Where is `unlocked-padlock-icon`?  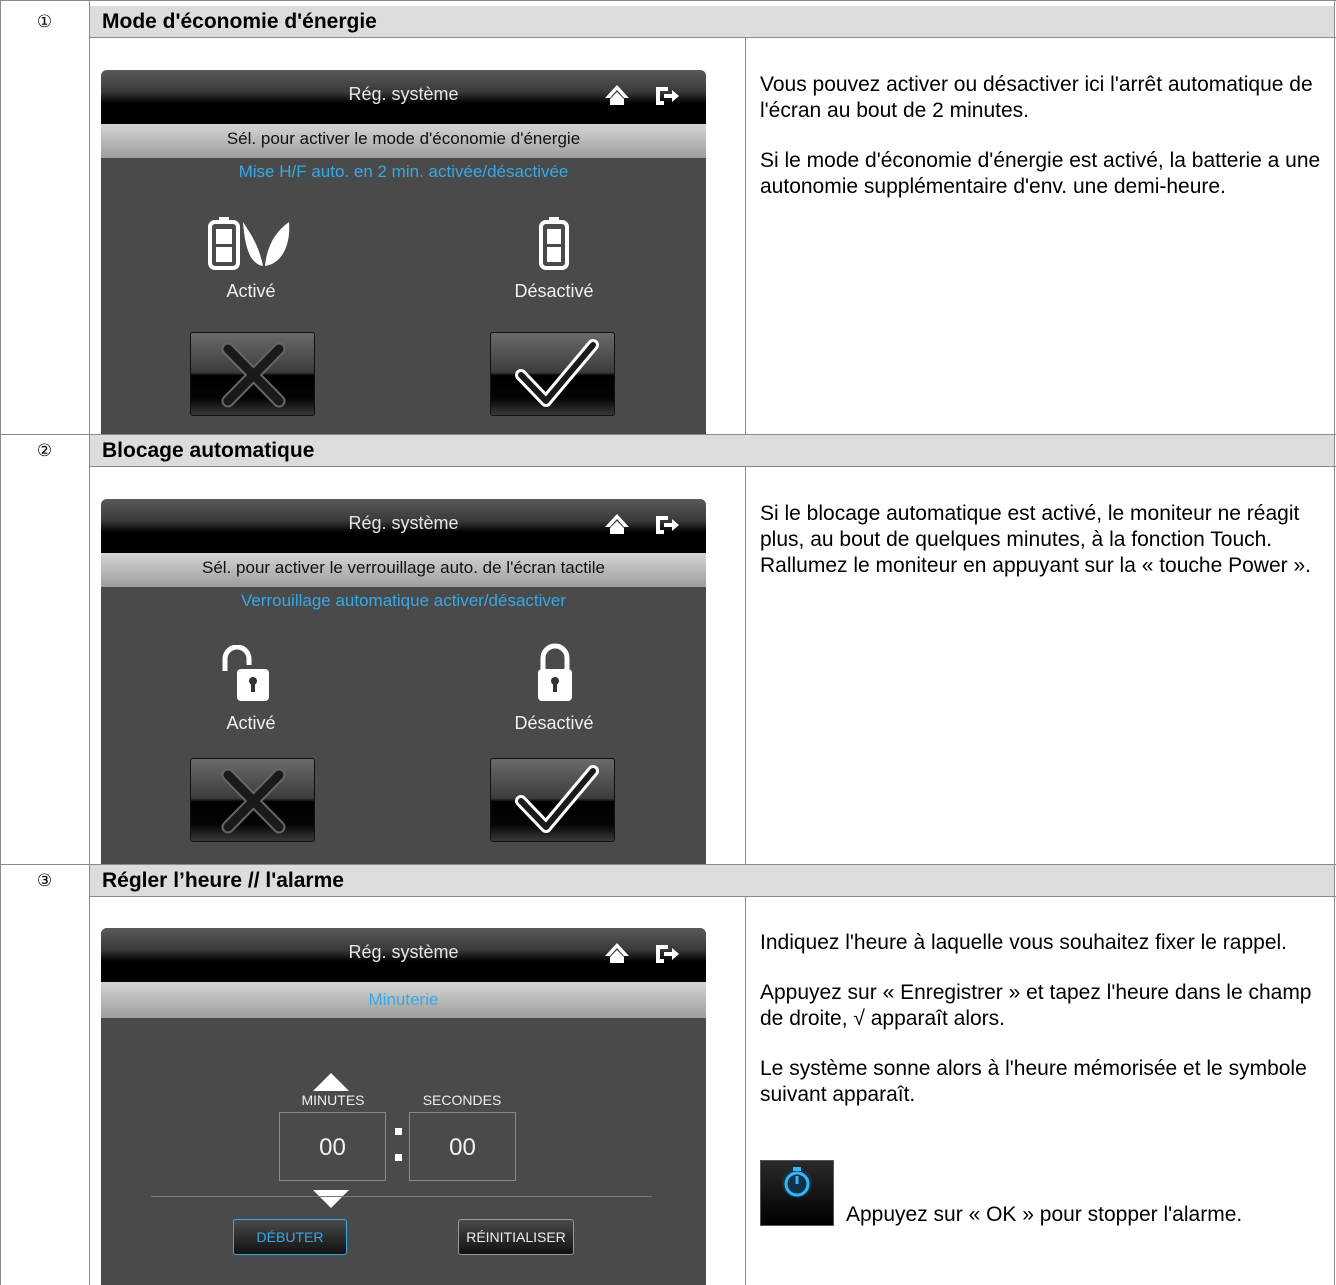 unlocked-padlock-icon is located at coordinates (246, 675).